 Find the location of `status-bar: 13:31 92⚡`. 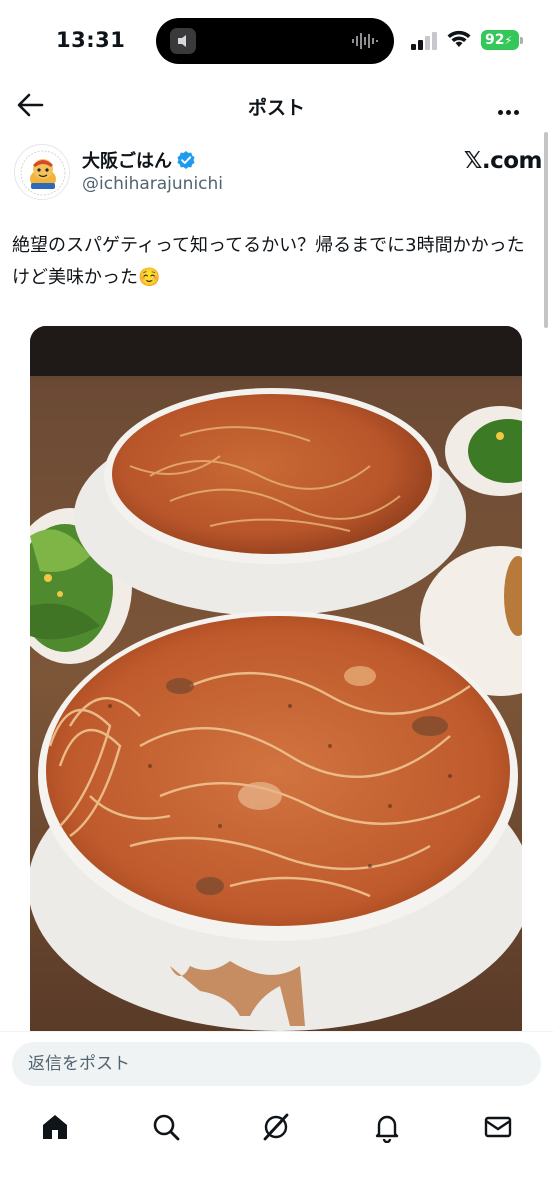

status-bar: 13:31 92⚡ is located at coordinates (276, 40).